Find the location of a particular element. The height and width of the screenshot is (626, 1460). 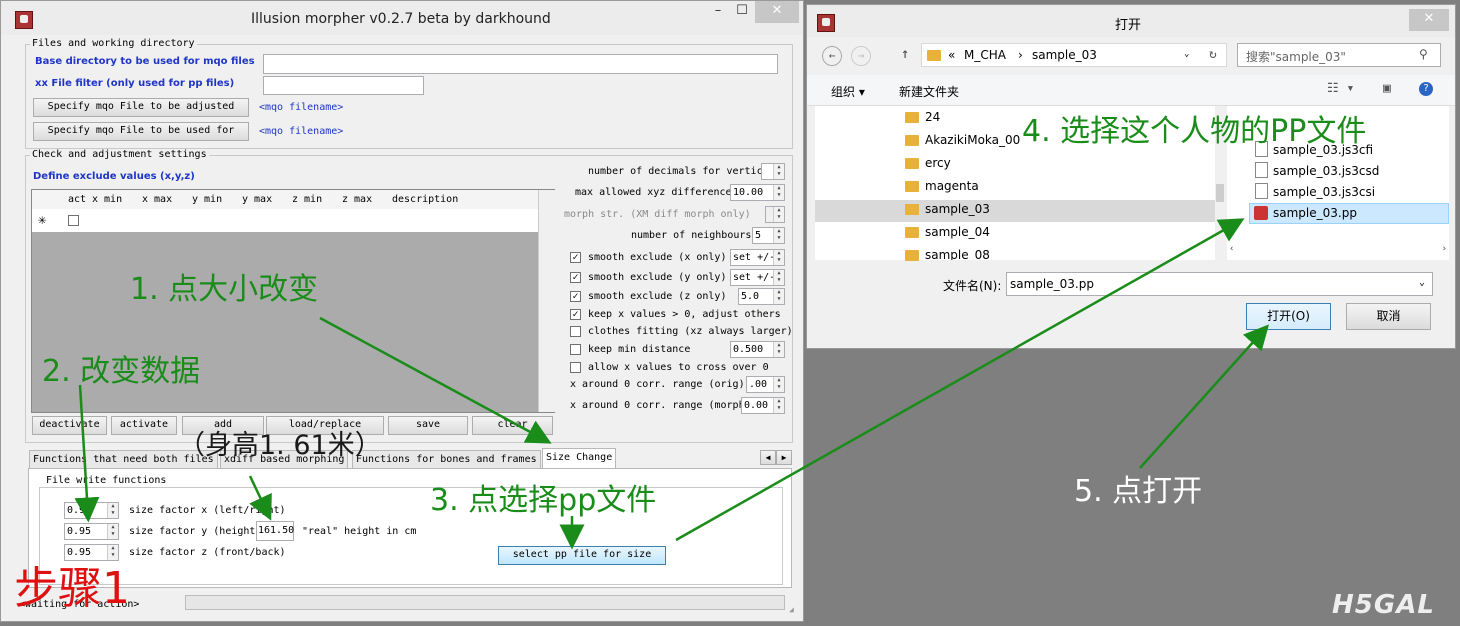

arrow-step1 is located at coordinates (435, 380).